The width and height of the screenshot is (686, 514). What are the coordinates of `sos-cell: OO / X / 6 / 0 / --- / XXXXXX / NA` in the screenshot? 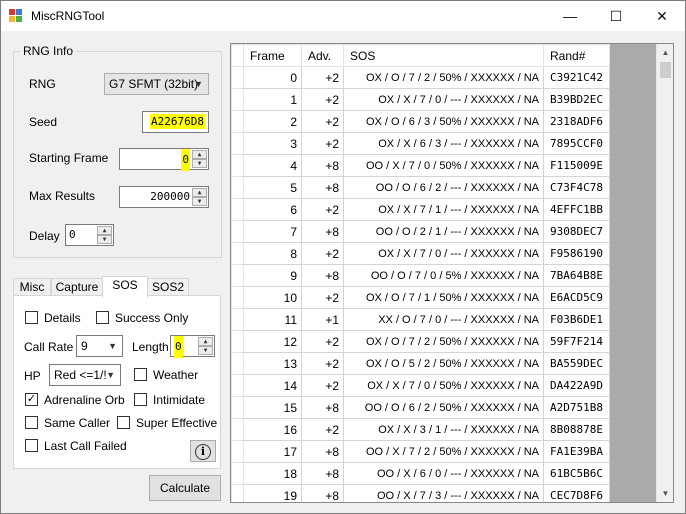 It's located at (443, 473).